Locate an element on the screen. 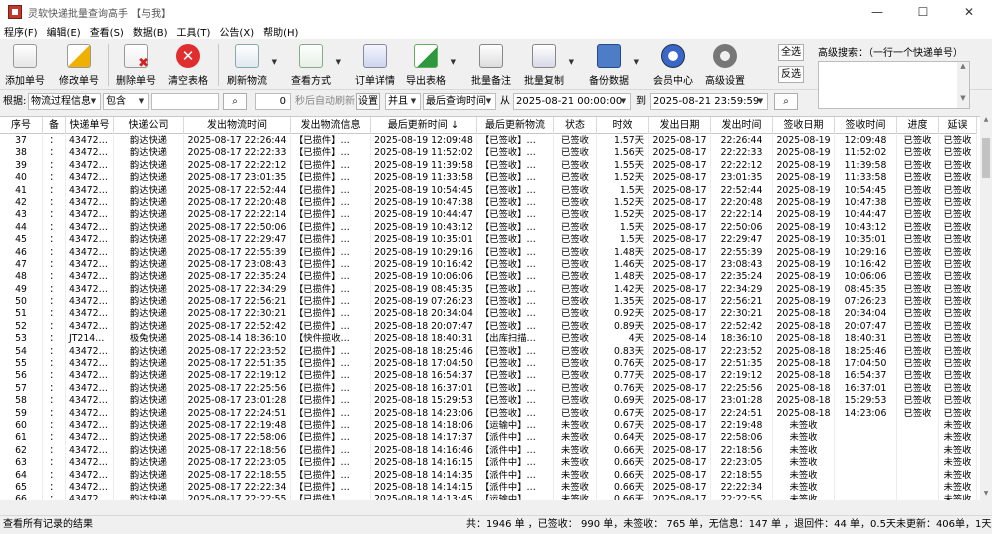 This screenshot has height=534, width=992. match-mode-select: 包含 ▼ is located at coordinates (126, 101).